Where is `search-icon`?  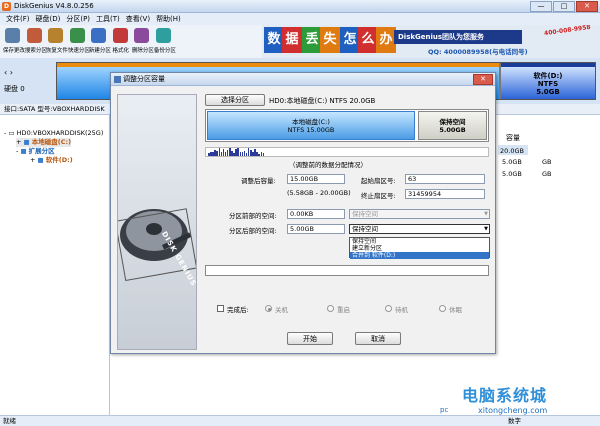
search-icon is located at coordinates (34, 35).